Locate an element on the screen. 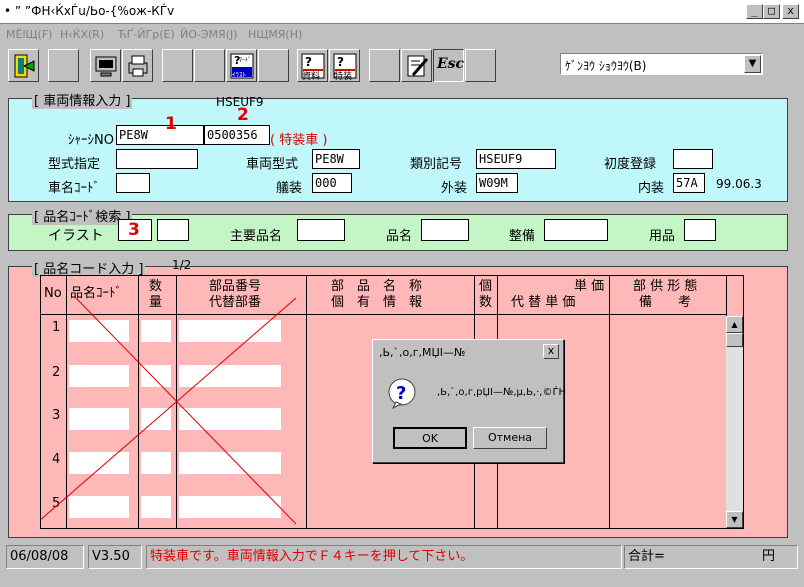  name-code-label: 車名ｺｰﾄﾞ is located at coordinates (74, 188).